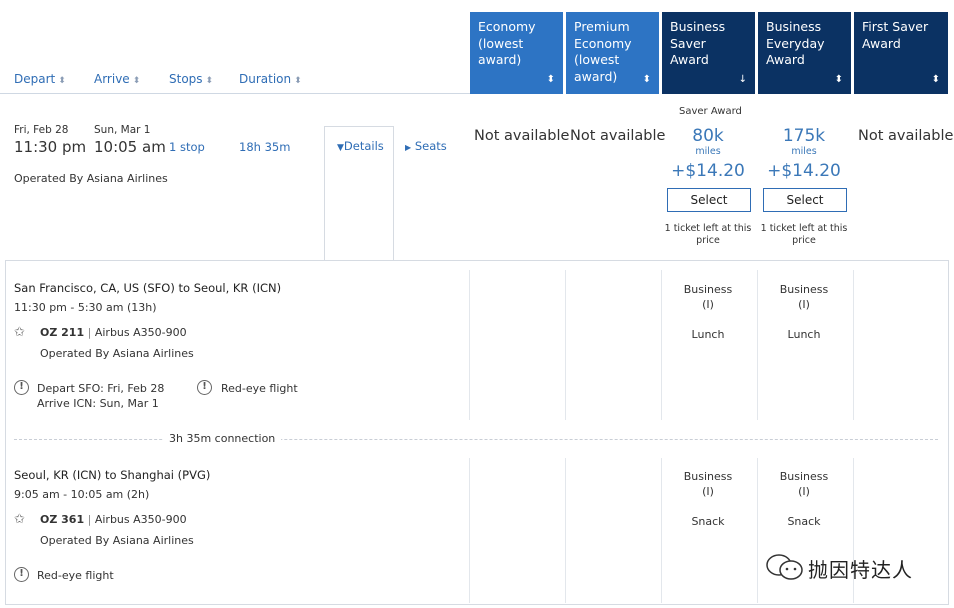  What do you see at coordinates (522, 136) in the screenshot?
I see `economy-availability: Not available` at bounding box center [522, 136].